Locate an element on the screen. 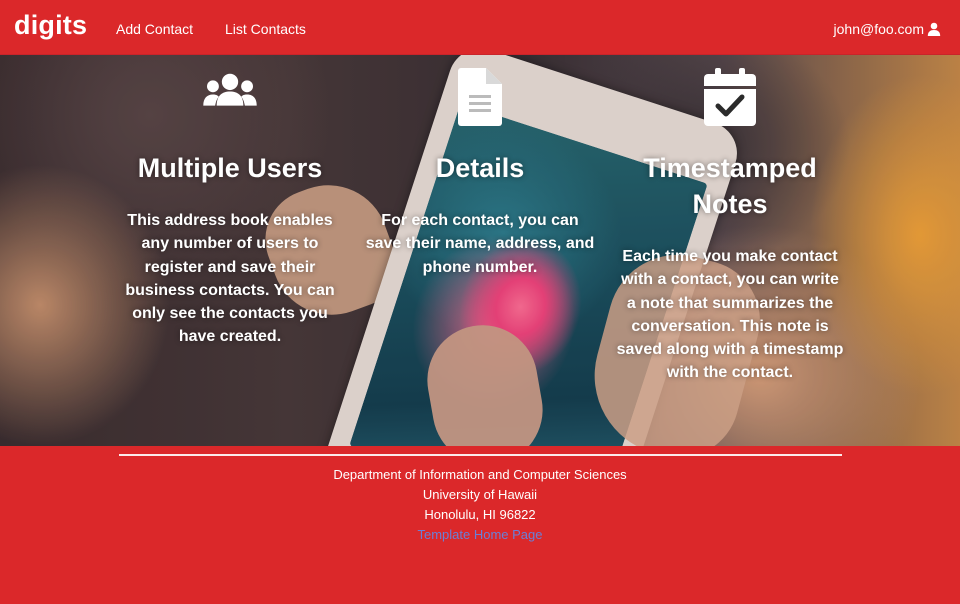 The image size is (960, 604). feature-title: Timestamped Notes is located at coordinates (730, 186).